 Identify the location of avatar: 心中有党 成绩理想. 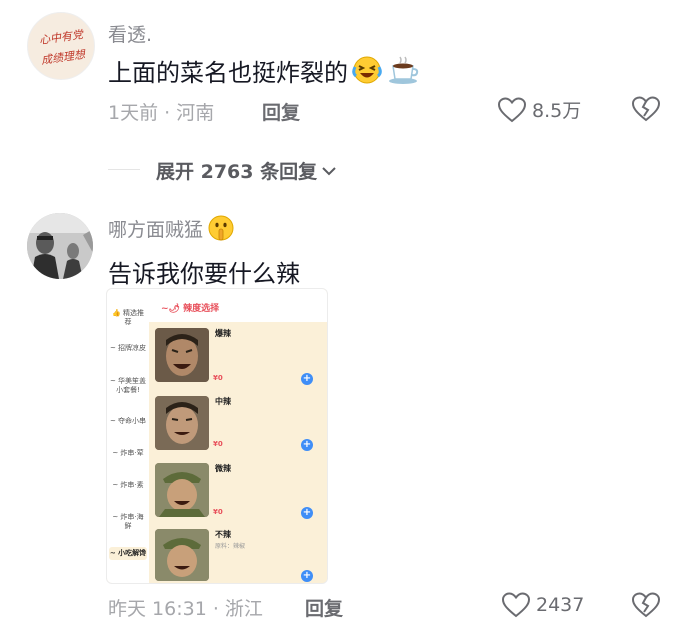
(61, 46).